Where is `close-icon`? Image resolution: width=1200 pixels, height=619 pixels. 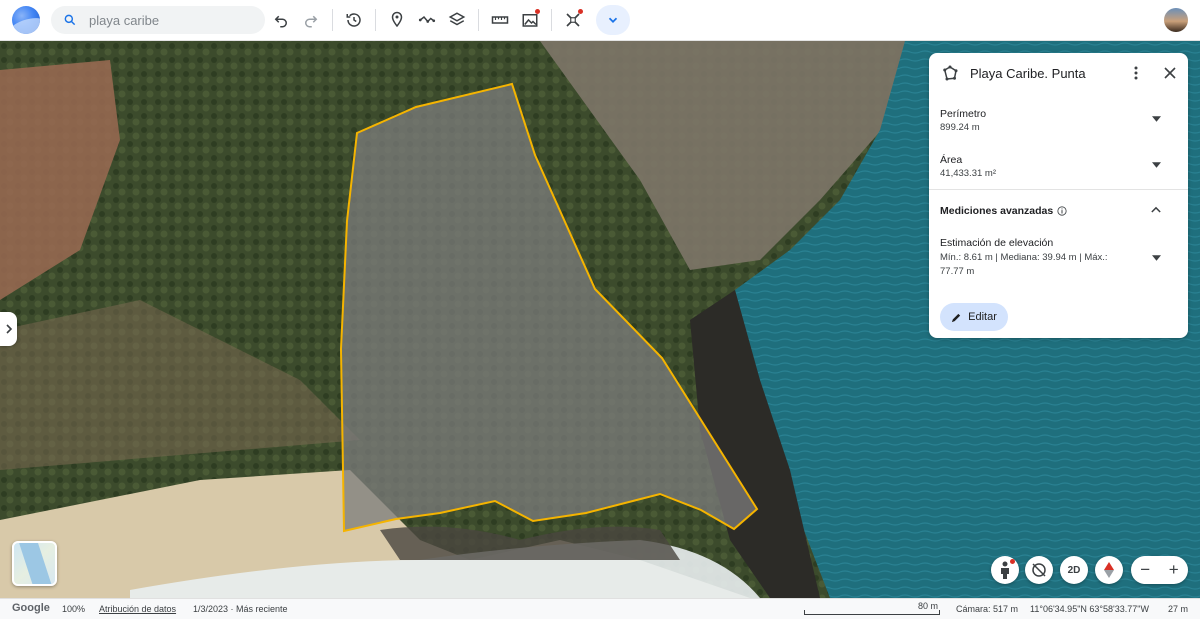
close-icon is located at coordinates (1170, 73).